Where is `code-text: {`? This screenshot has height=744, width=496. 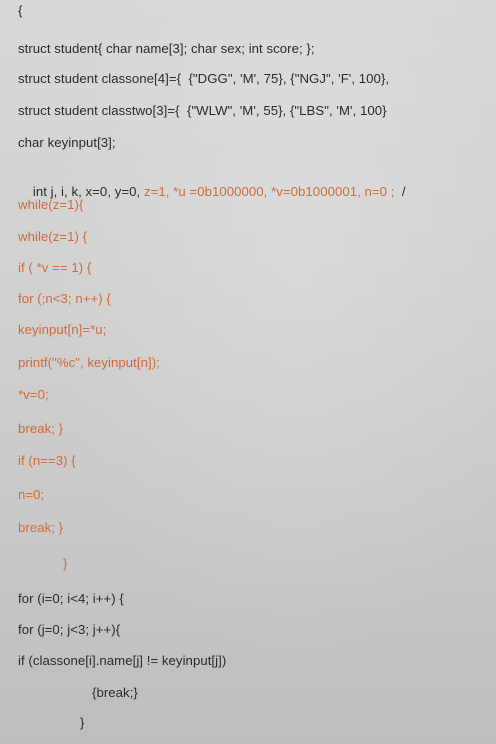
code-text: { is located at coordinates (20, 10).